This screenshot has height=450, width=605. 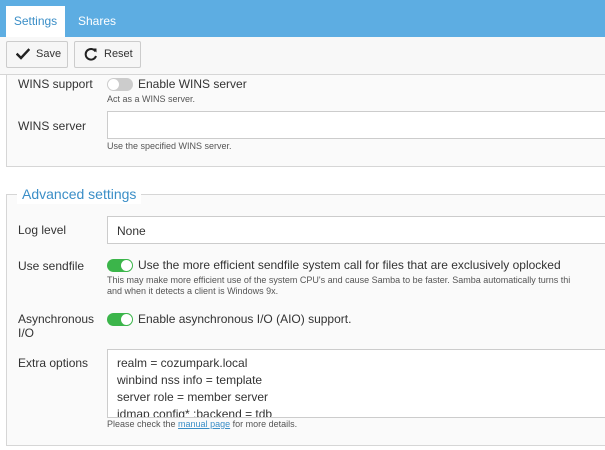 I want to click on save-button: Save, so click(x=37, y=54).